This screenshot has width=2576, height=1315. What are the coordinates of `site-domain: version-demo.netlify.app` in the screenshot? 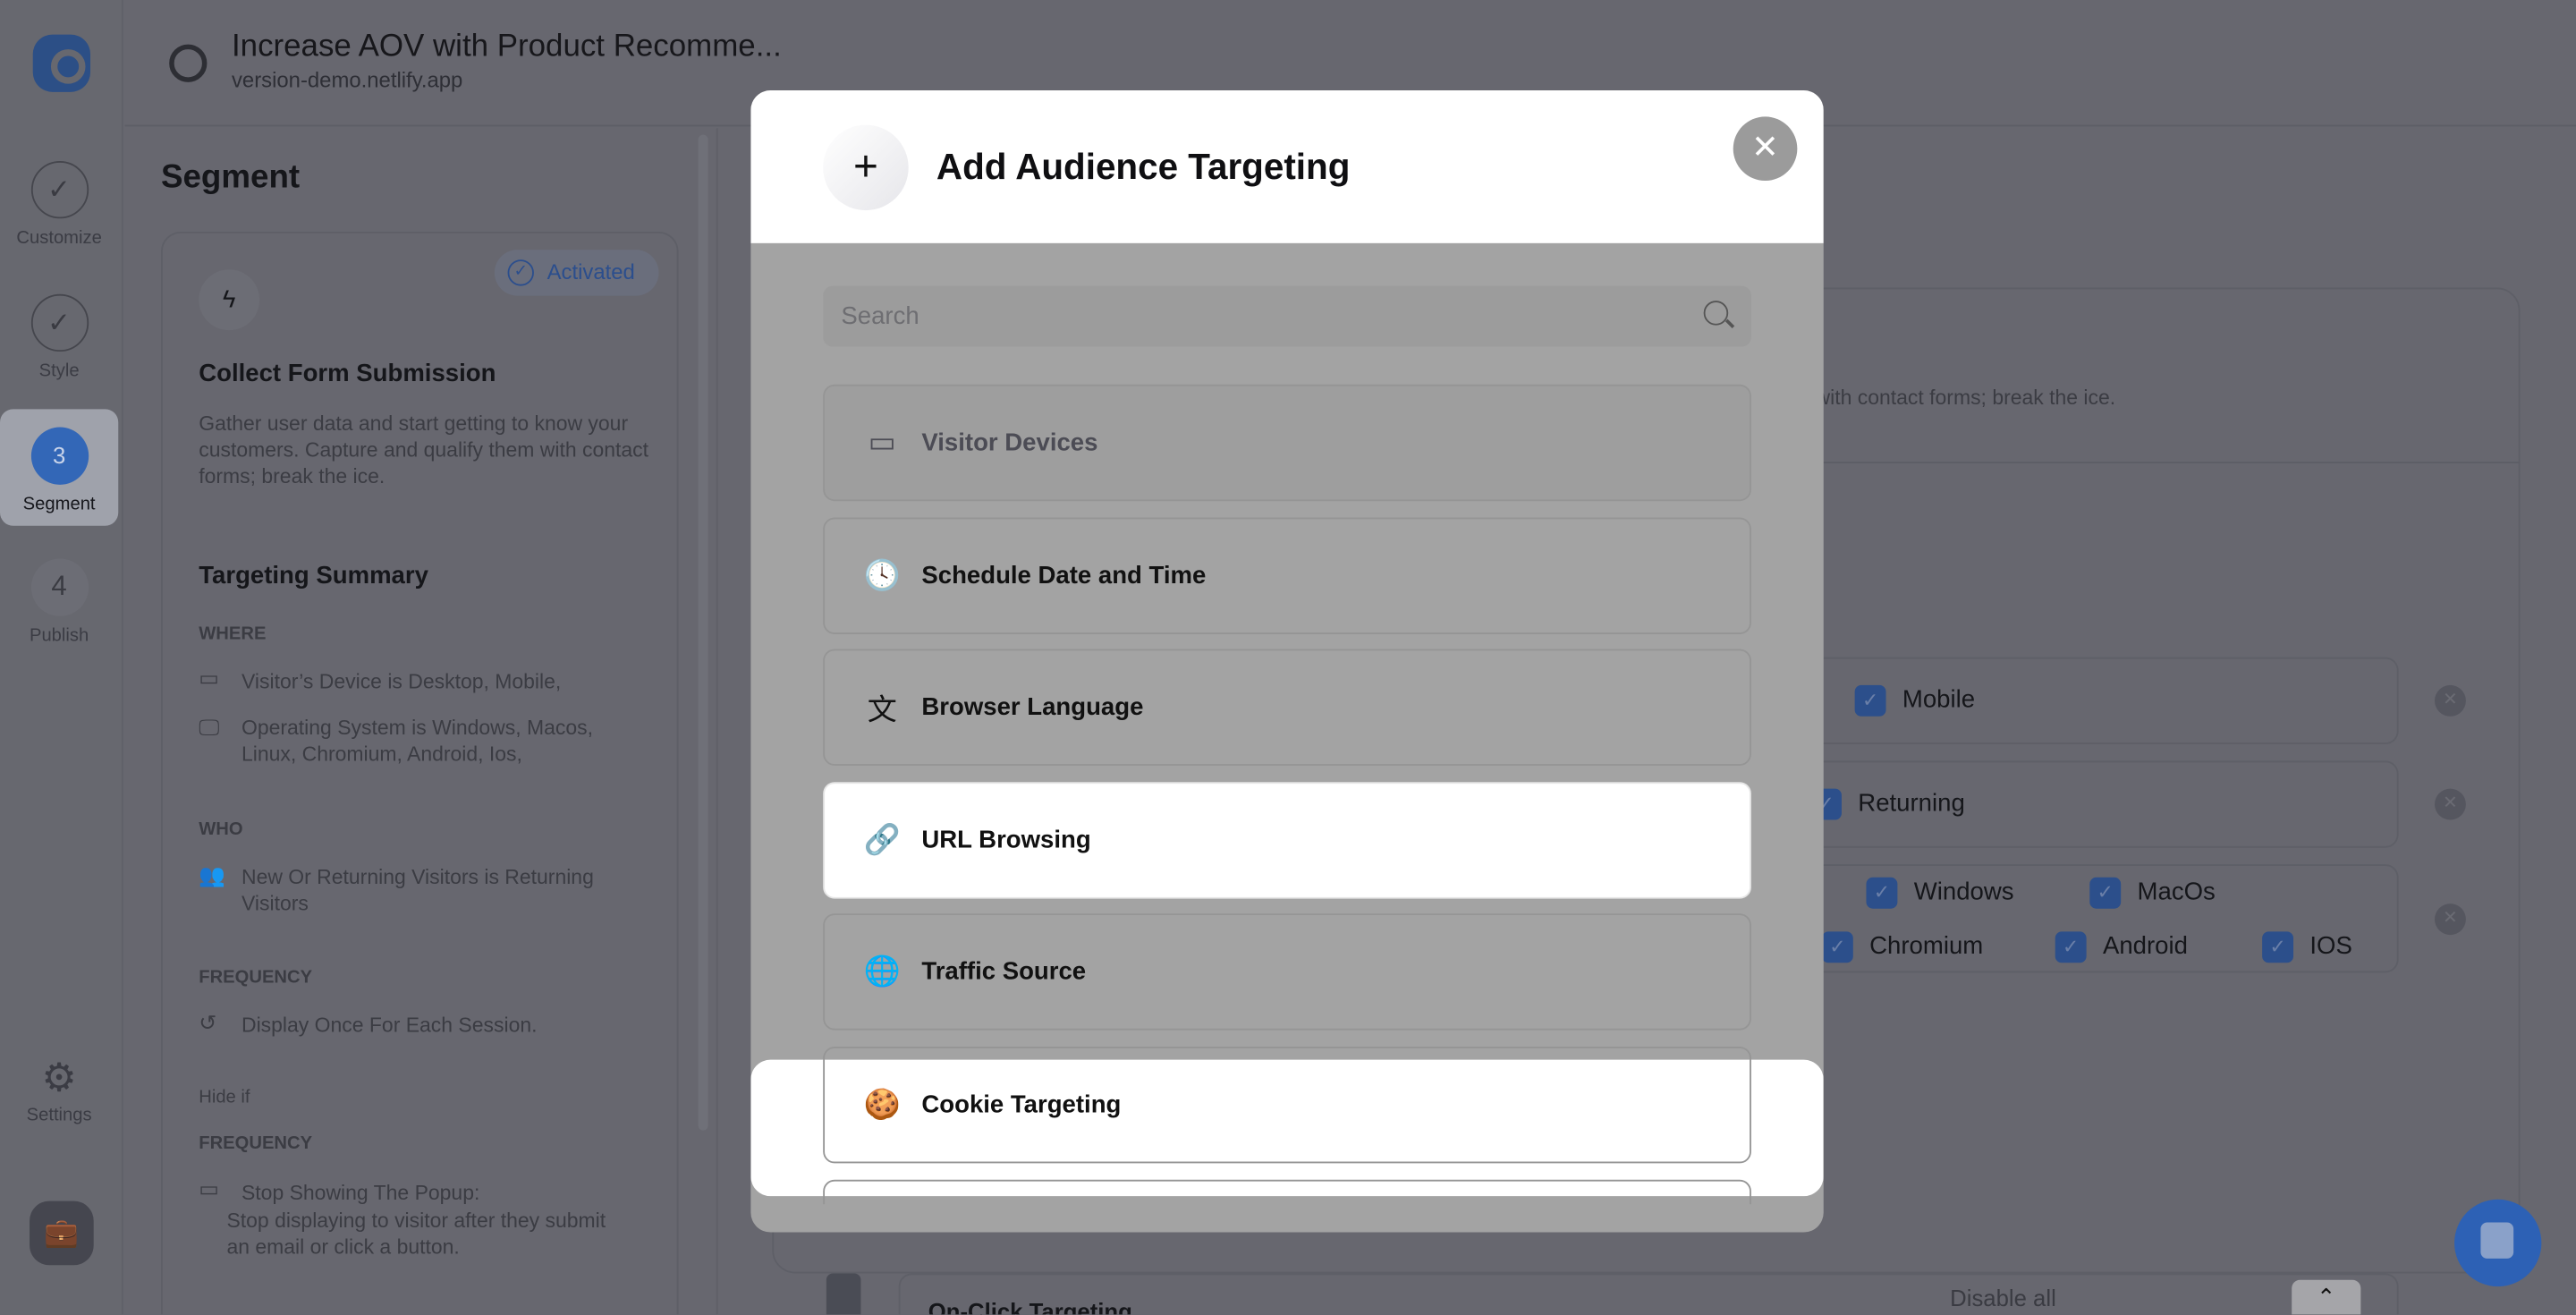 It's located at (347, 79).